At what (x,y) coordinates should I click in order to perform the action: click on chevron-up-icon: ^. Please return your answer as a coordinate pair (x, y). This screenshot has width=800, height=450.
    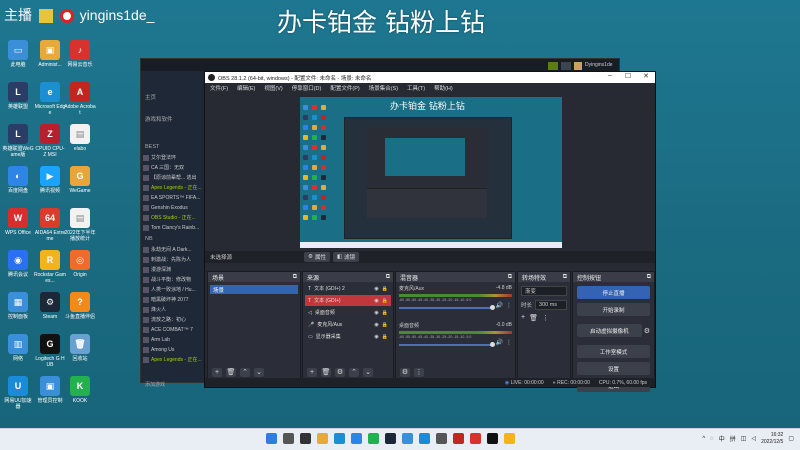
    Looking at the image, I should click on (703, 439).